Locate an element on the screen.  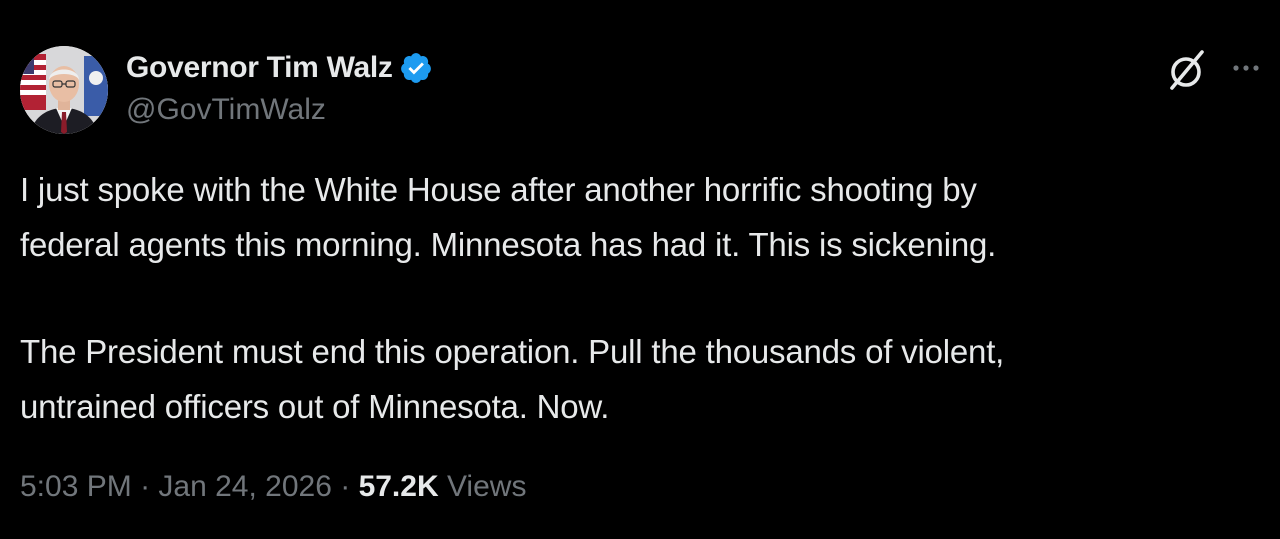
views-count: 57.2K is located at coordinates (399, 486).